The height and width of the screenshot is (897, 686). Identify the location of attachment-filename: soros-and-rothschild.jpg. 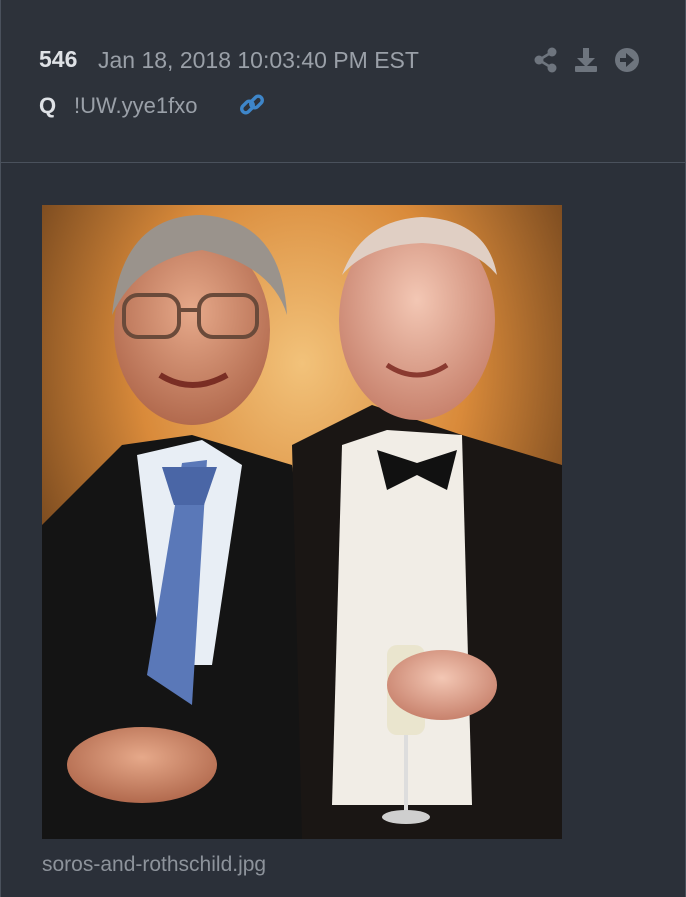
(154, 865).